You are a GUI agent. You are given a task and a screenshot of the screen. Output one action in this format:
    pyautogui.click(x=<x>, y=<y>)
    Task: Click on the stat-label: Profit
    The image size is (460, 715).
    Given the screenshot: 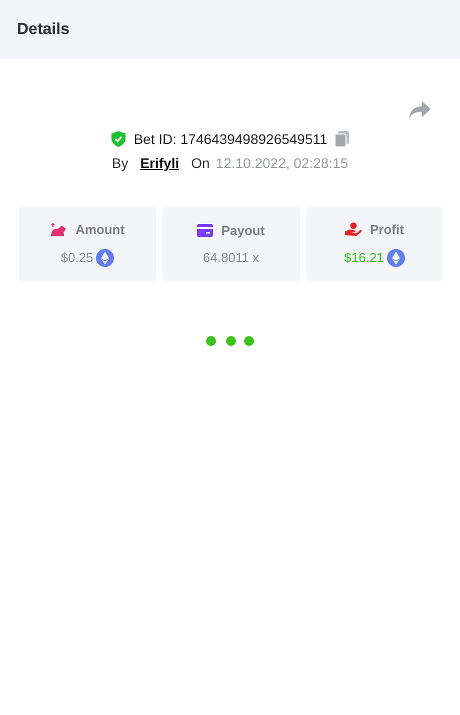 What is the action you would take?
    pyautogui.click(x=387, y=229)
    